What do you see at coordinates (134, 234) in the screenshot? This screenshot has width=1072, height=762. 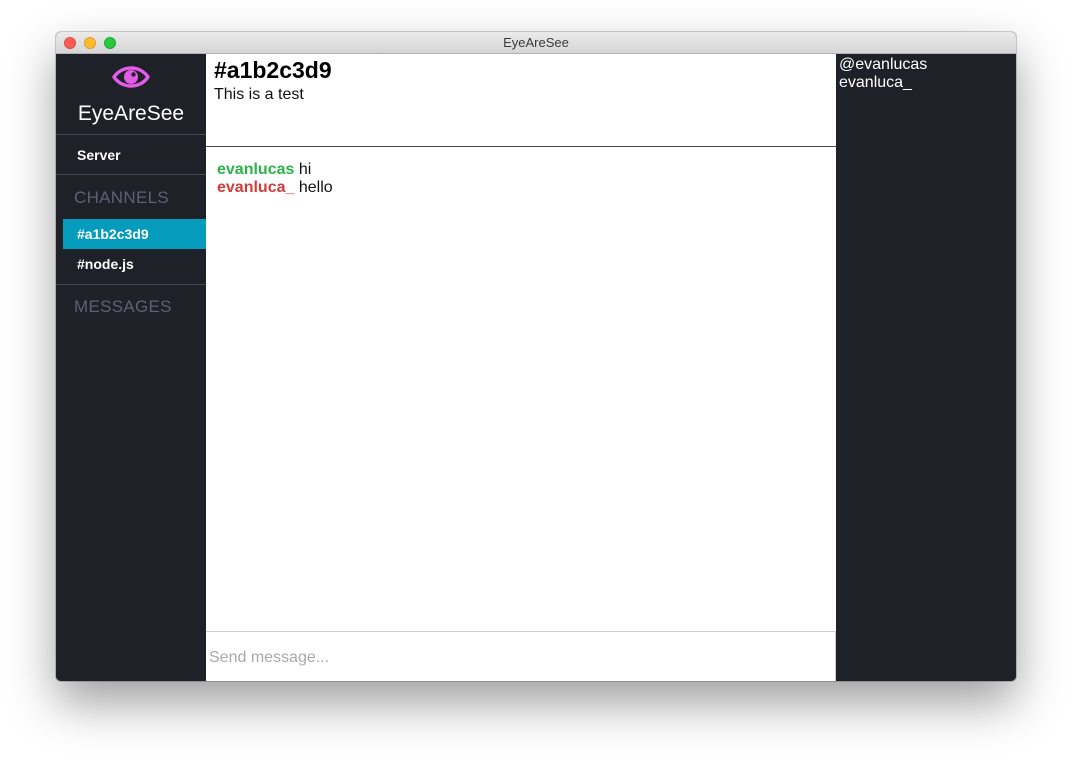 I see `sidebar-item-channel-a1b2c3d9: #a1b2c3d9` at bounding box center [134, 234].